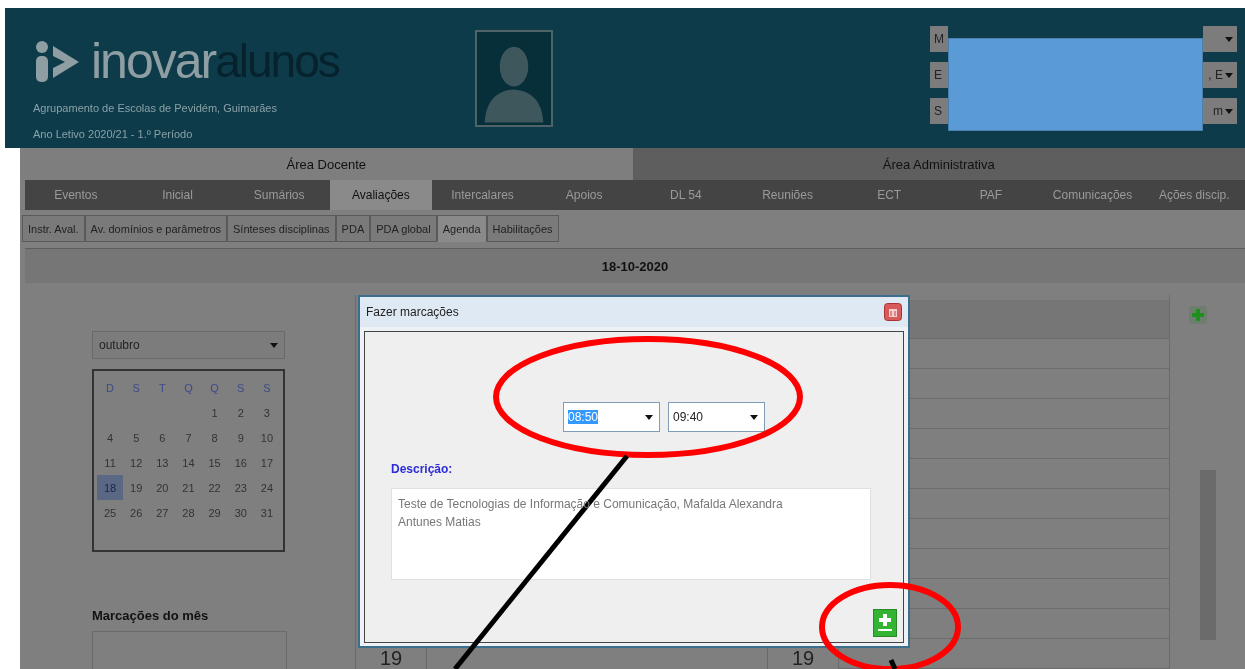  I want to click on nav-tab: Apoios, so click(584, 195).